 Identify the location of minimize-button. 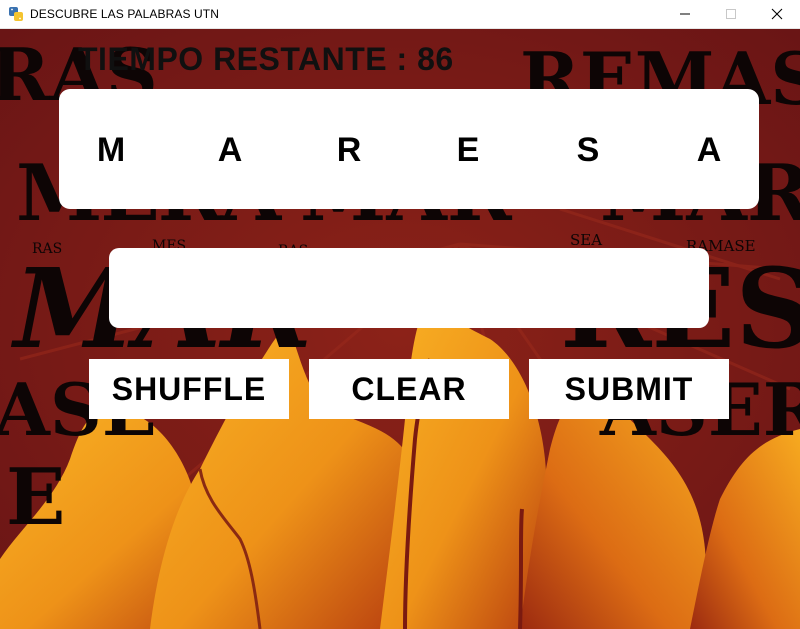
(685, 14).